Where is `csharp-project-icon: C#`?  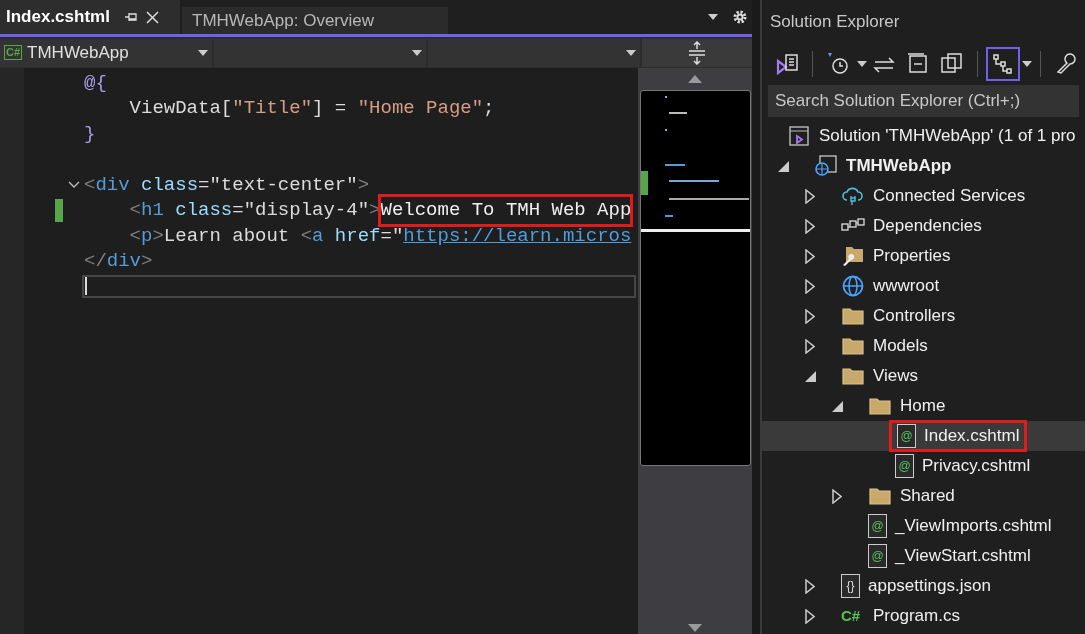 csharp-project-icon: C# is located at coordinates (13, 52).